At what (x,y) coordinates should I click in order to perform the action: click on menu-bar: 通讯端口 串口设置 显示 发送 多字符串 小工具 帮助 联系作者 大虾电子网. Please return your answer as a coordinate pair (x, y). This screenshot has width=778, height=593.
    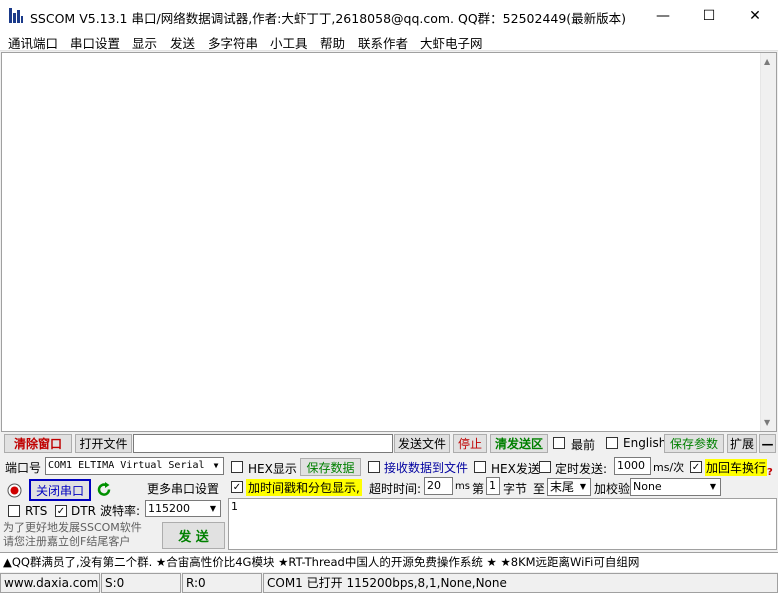
    Looking at the image, I should click on (389, 41).